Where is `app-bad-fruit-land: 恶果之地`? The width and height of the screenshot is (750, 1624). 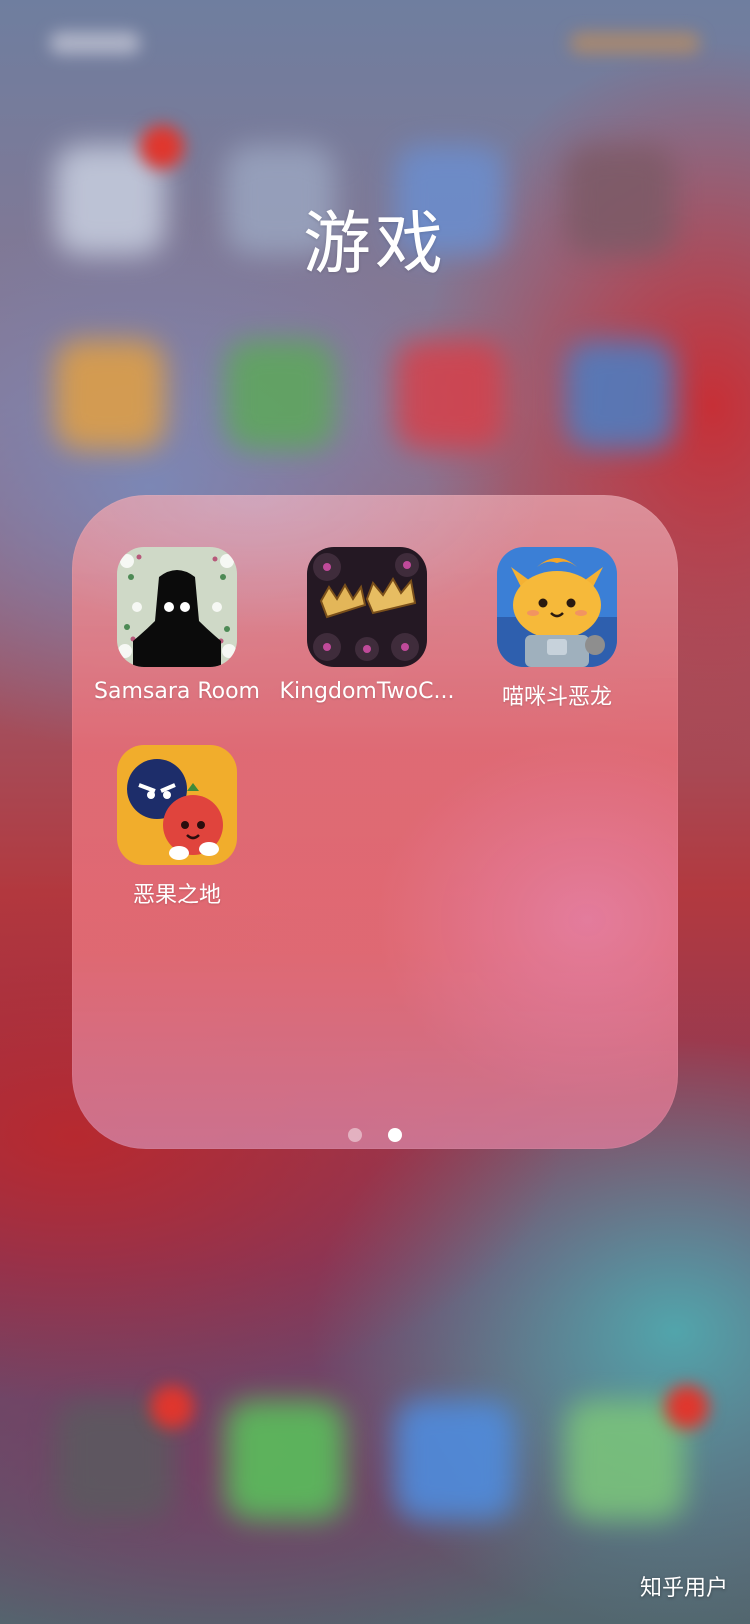 app-bad-fruit-land: 恶果之地 is located at coordinates (177, 827).